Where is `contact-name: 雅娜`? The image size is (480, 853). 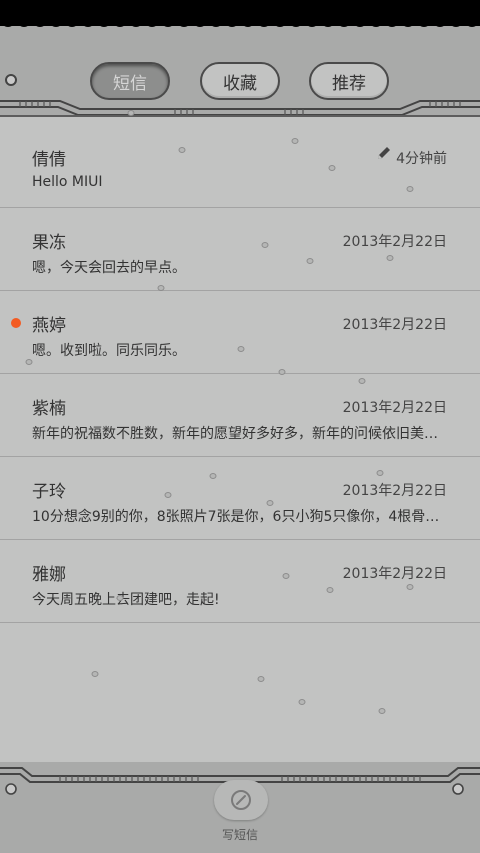
contact-name: 雅娜 is located at coordinates (49, 575).